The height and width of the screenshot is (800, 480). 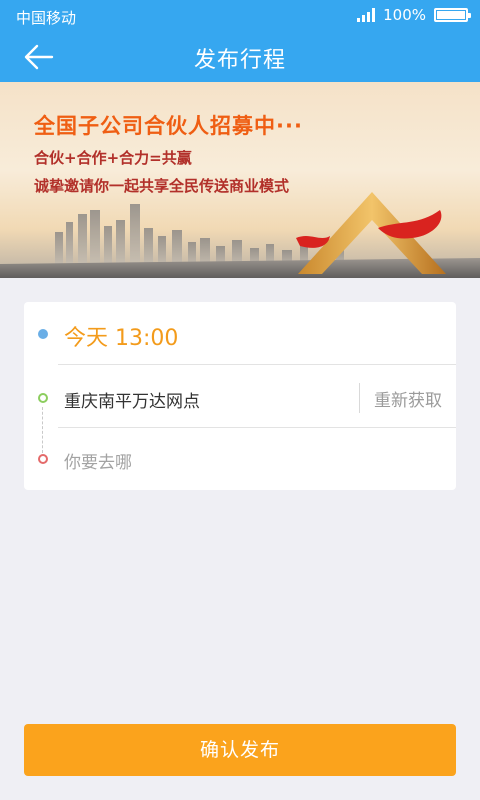 I want to click on banner-invitation: 诚挚邀请你一起共享全民传送商业模式, so click(x=162, y=186).